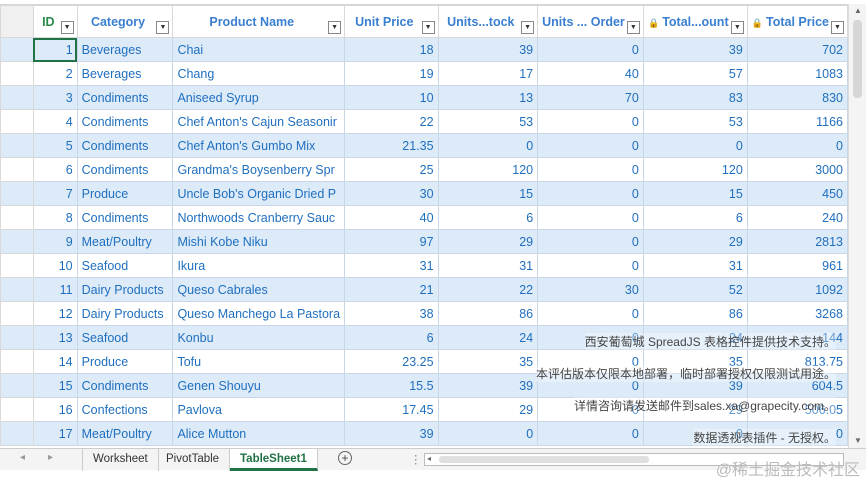 This screenshot has height=482, width=866. I want to click on total-price-cell: 240, so click(797, 217).